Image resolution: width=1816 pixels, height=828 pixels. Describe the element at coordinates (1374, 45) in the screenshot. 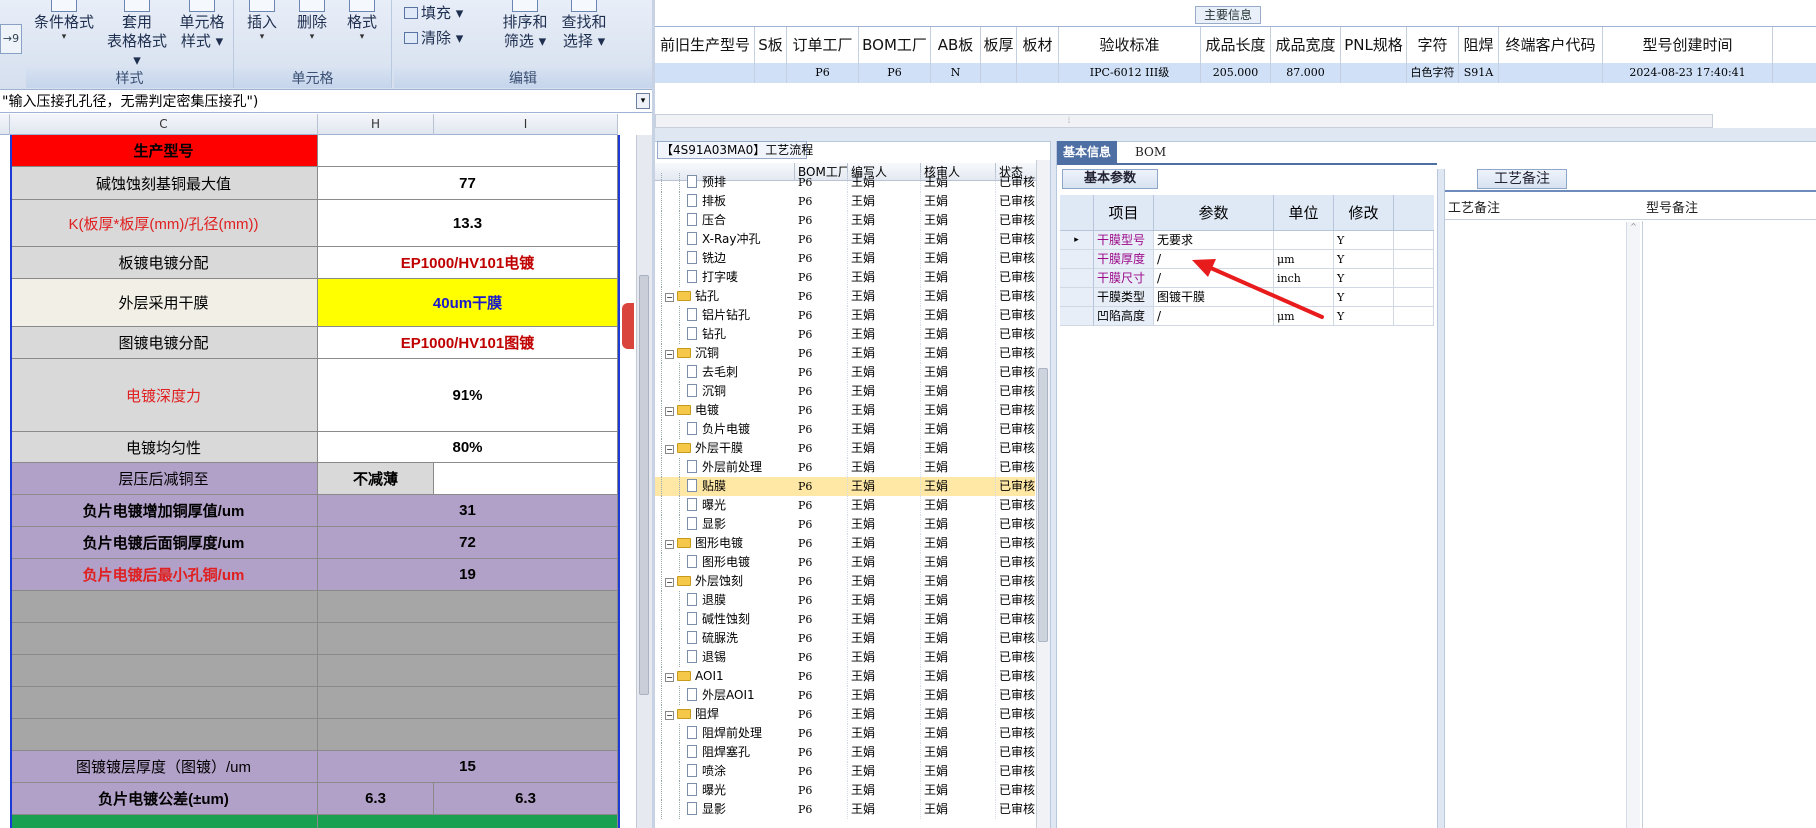

I see `main-grid-header: PNL规格` at that location.